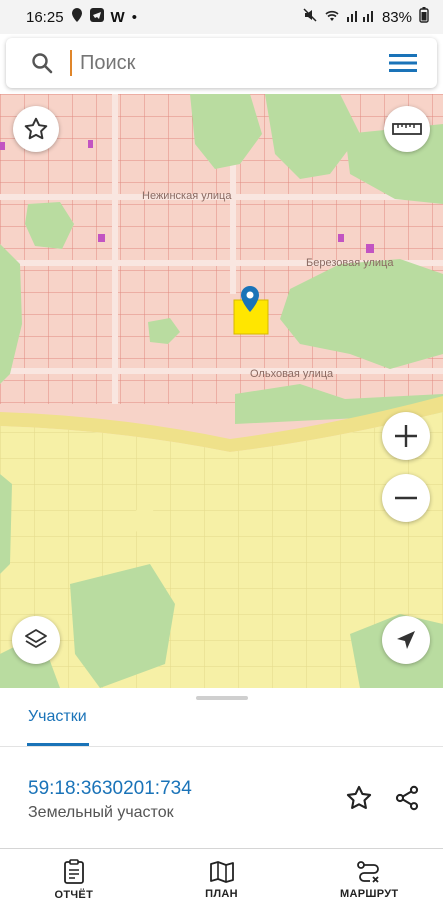 The width and height of the screenshot is (443, 910). What do you see at coordinates (42, 63) in the screenshot?
I see `search-icon` at bounding box center [42, 63].